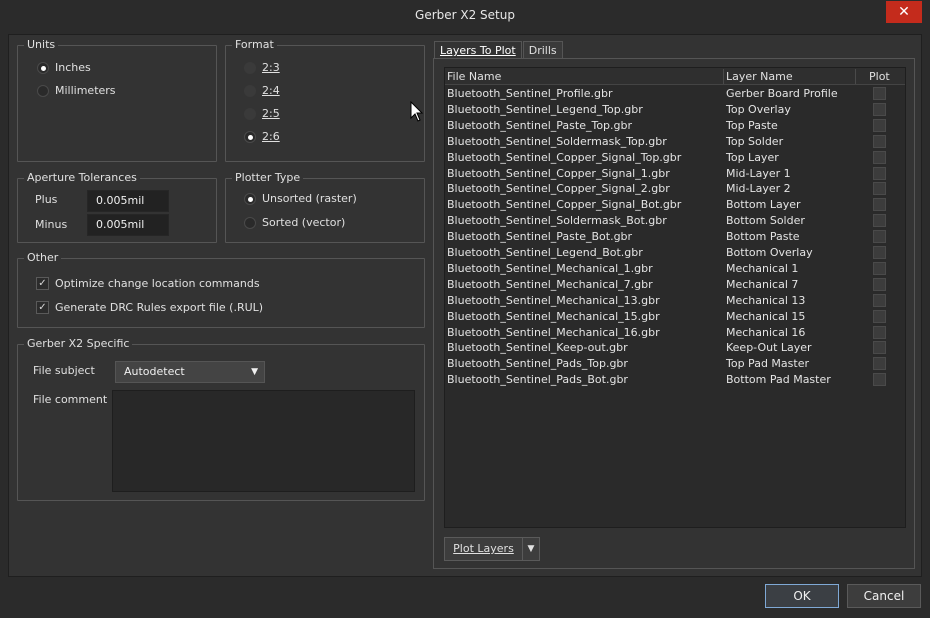 The width and height of the screenshot is (930, 618). What do you see at coordinates (82, 177) in the screenshot?
I see `aperture-title: Aperture Tolerances` at bounding box center [82, 177].